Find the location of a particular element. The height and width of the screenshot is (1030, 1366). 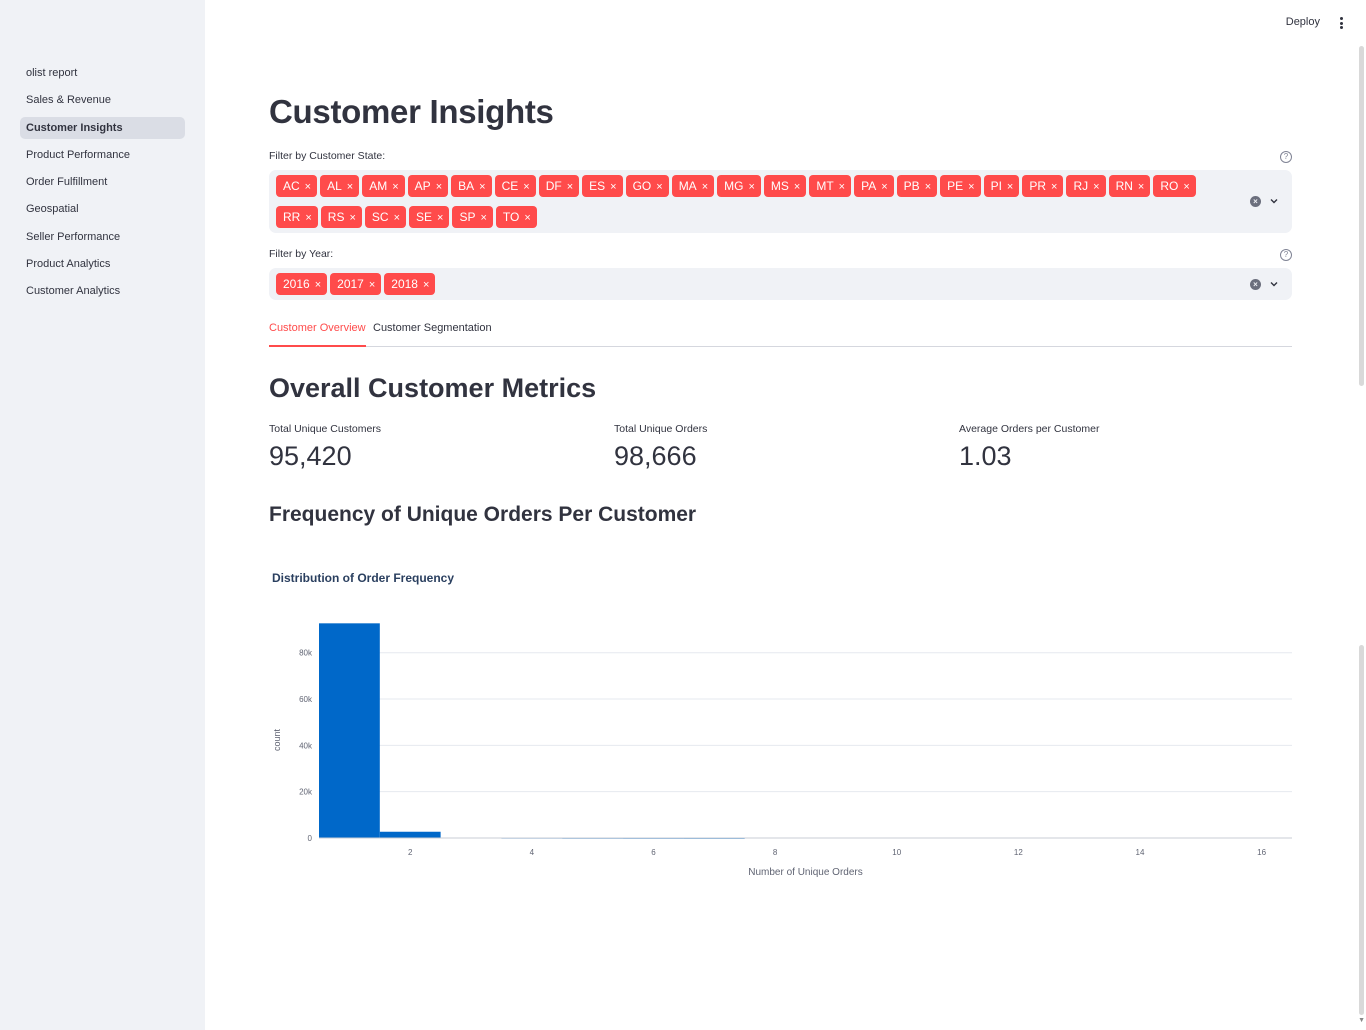

chip-label: 2017 is located at coordinates (350, 284).